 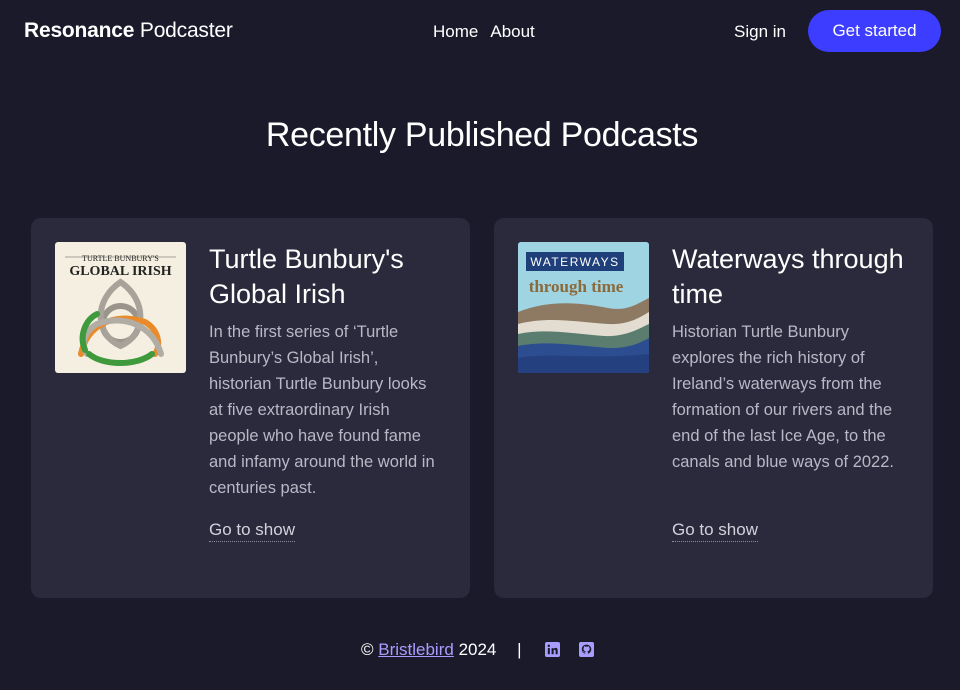 What do you see at coordinates (792, 277) in the screenshot?
I see `podcast-title: Waterways through time` at bounding box center [792, 277].